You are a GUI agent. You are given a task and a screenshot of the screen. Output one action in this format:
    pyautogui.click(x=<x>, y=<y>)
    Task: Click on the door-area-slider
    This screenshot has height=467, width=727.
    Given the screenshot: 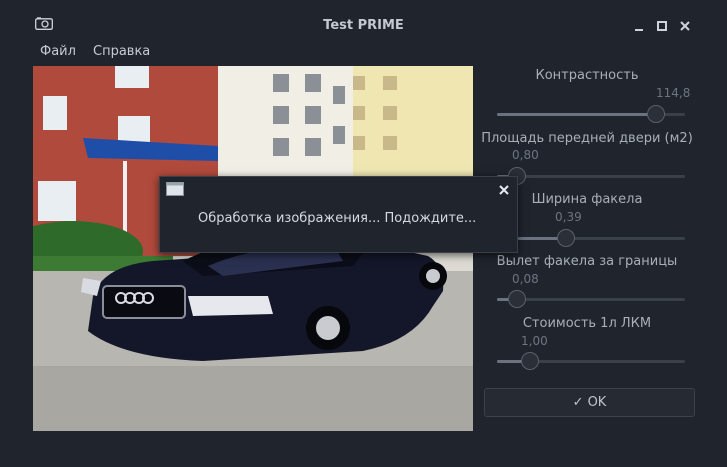 What is the action you would take?
    pyautogui.click(x=591, y=176)
    